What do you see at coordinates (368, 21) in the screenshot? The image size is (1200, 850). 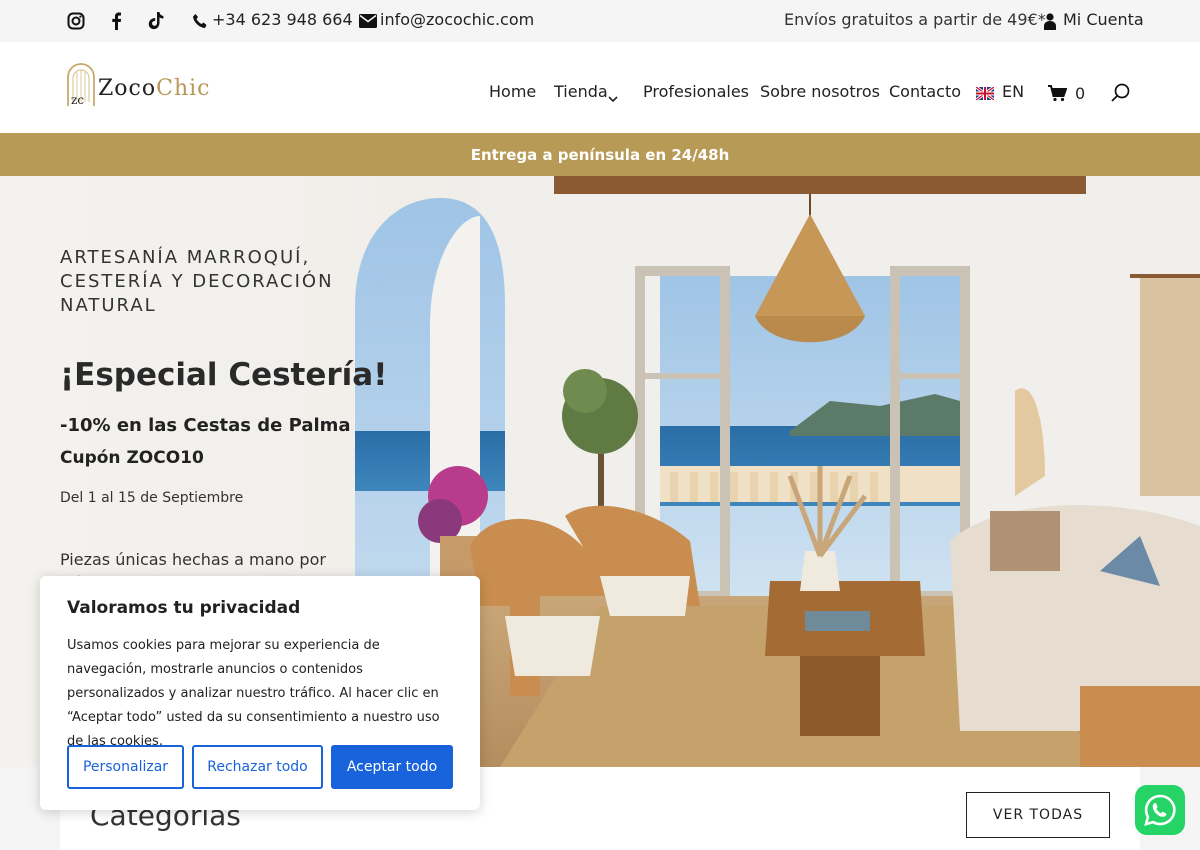 I see `mail-icon` at bounding box center [368, 21].